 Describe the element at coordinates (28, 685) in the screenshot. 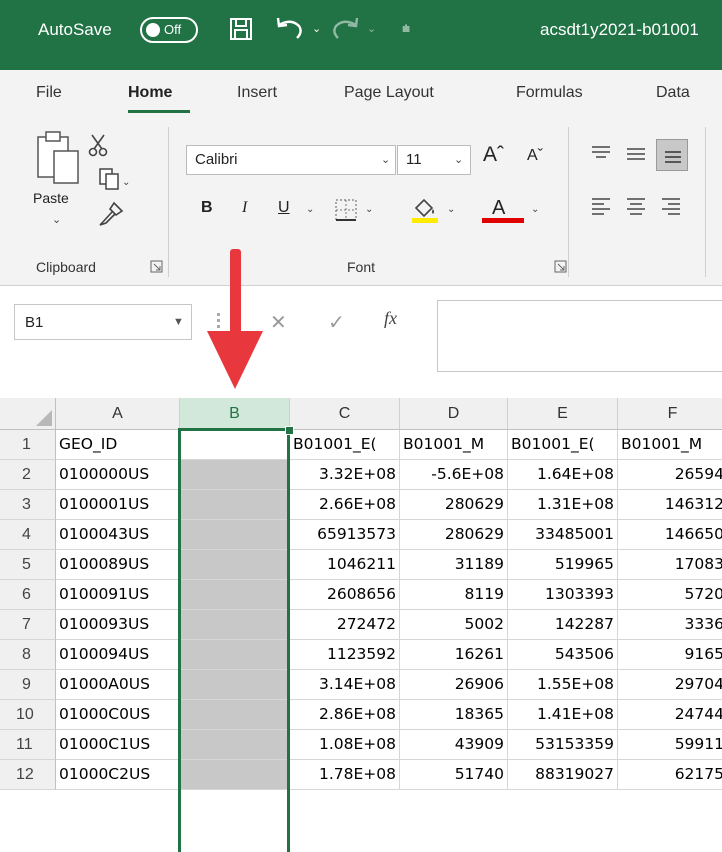

I see `row-header: 9` at that location.